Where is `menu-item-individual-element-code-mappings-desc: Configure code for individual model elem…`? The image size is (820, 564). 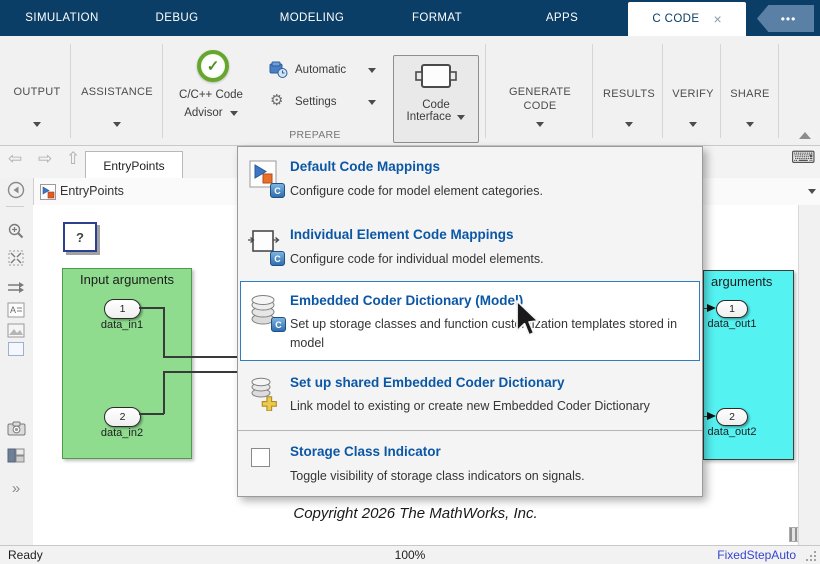 menu-item-individual-element-code-mappings-desc: Configure code for individual model elem… is located at coordinates (417, 259).